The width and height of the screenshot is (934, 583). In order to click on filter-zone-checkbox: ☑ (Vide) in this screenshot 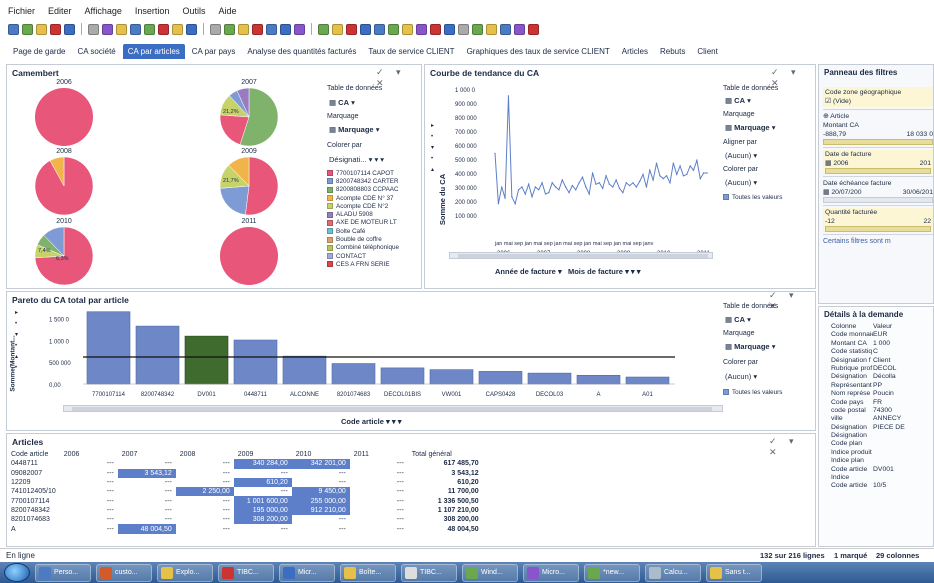, I will do `click(878, 101)`.